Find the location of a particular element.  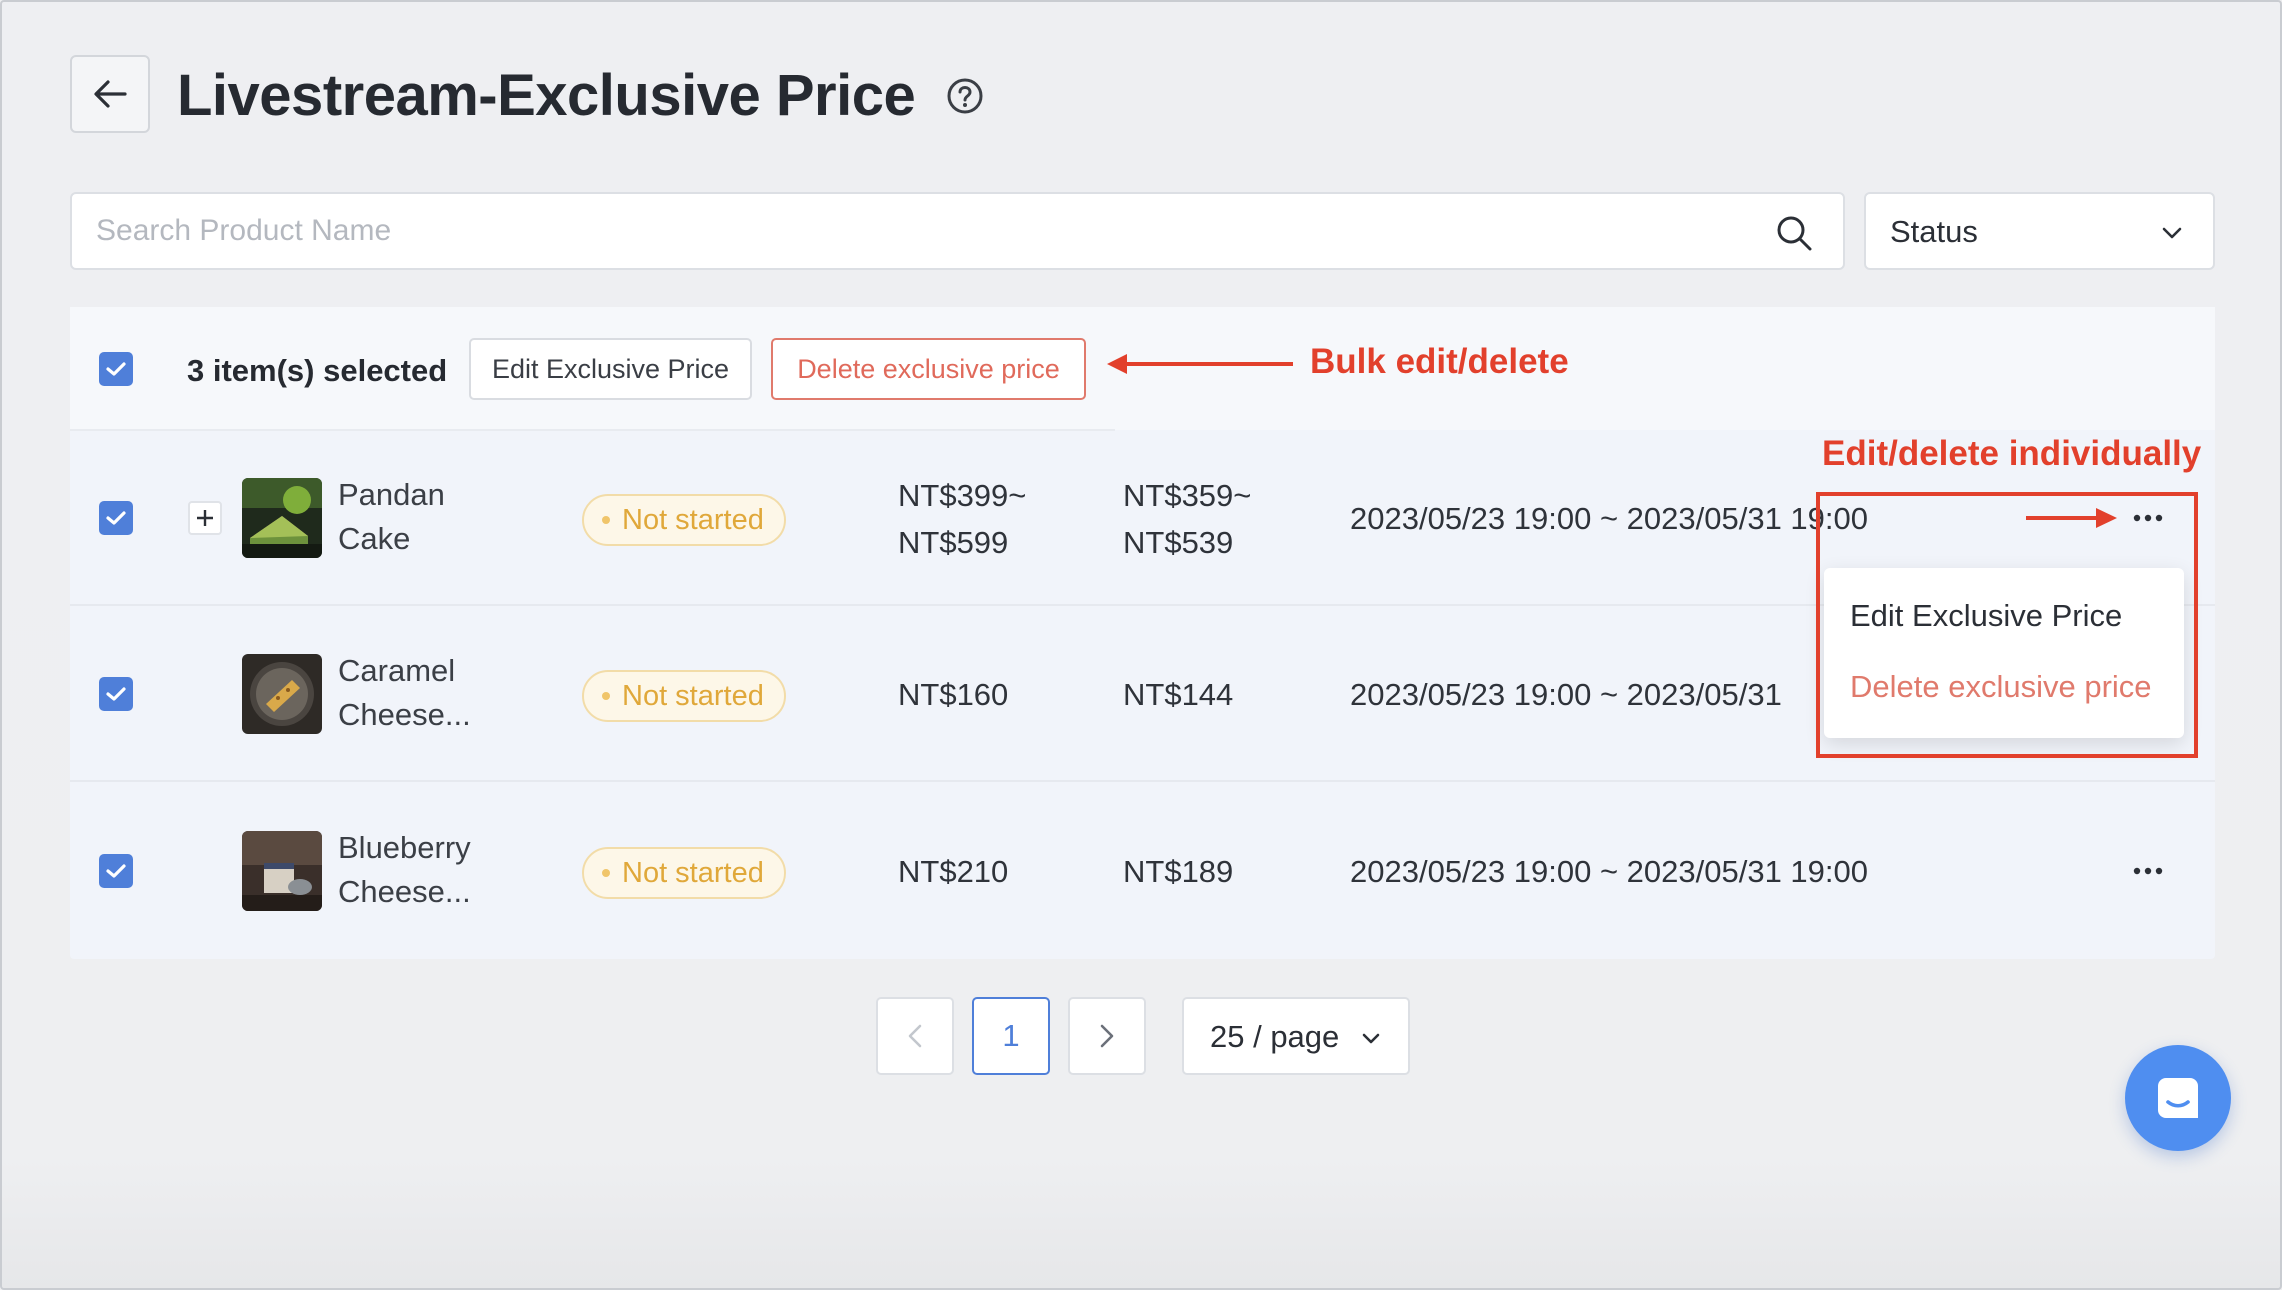

product-name-line: Caramel is located at coordinates (397, 670).